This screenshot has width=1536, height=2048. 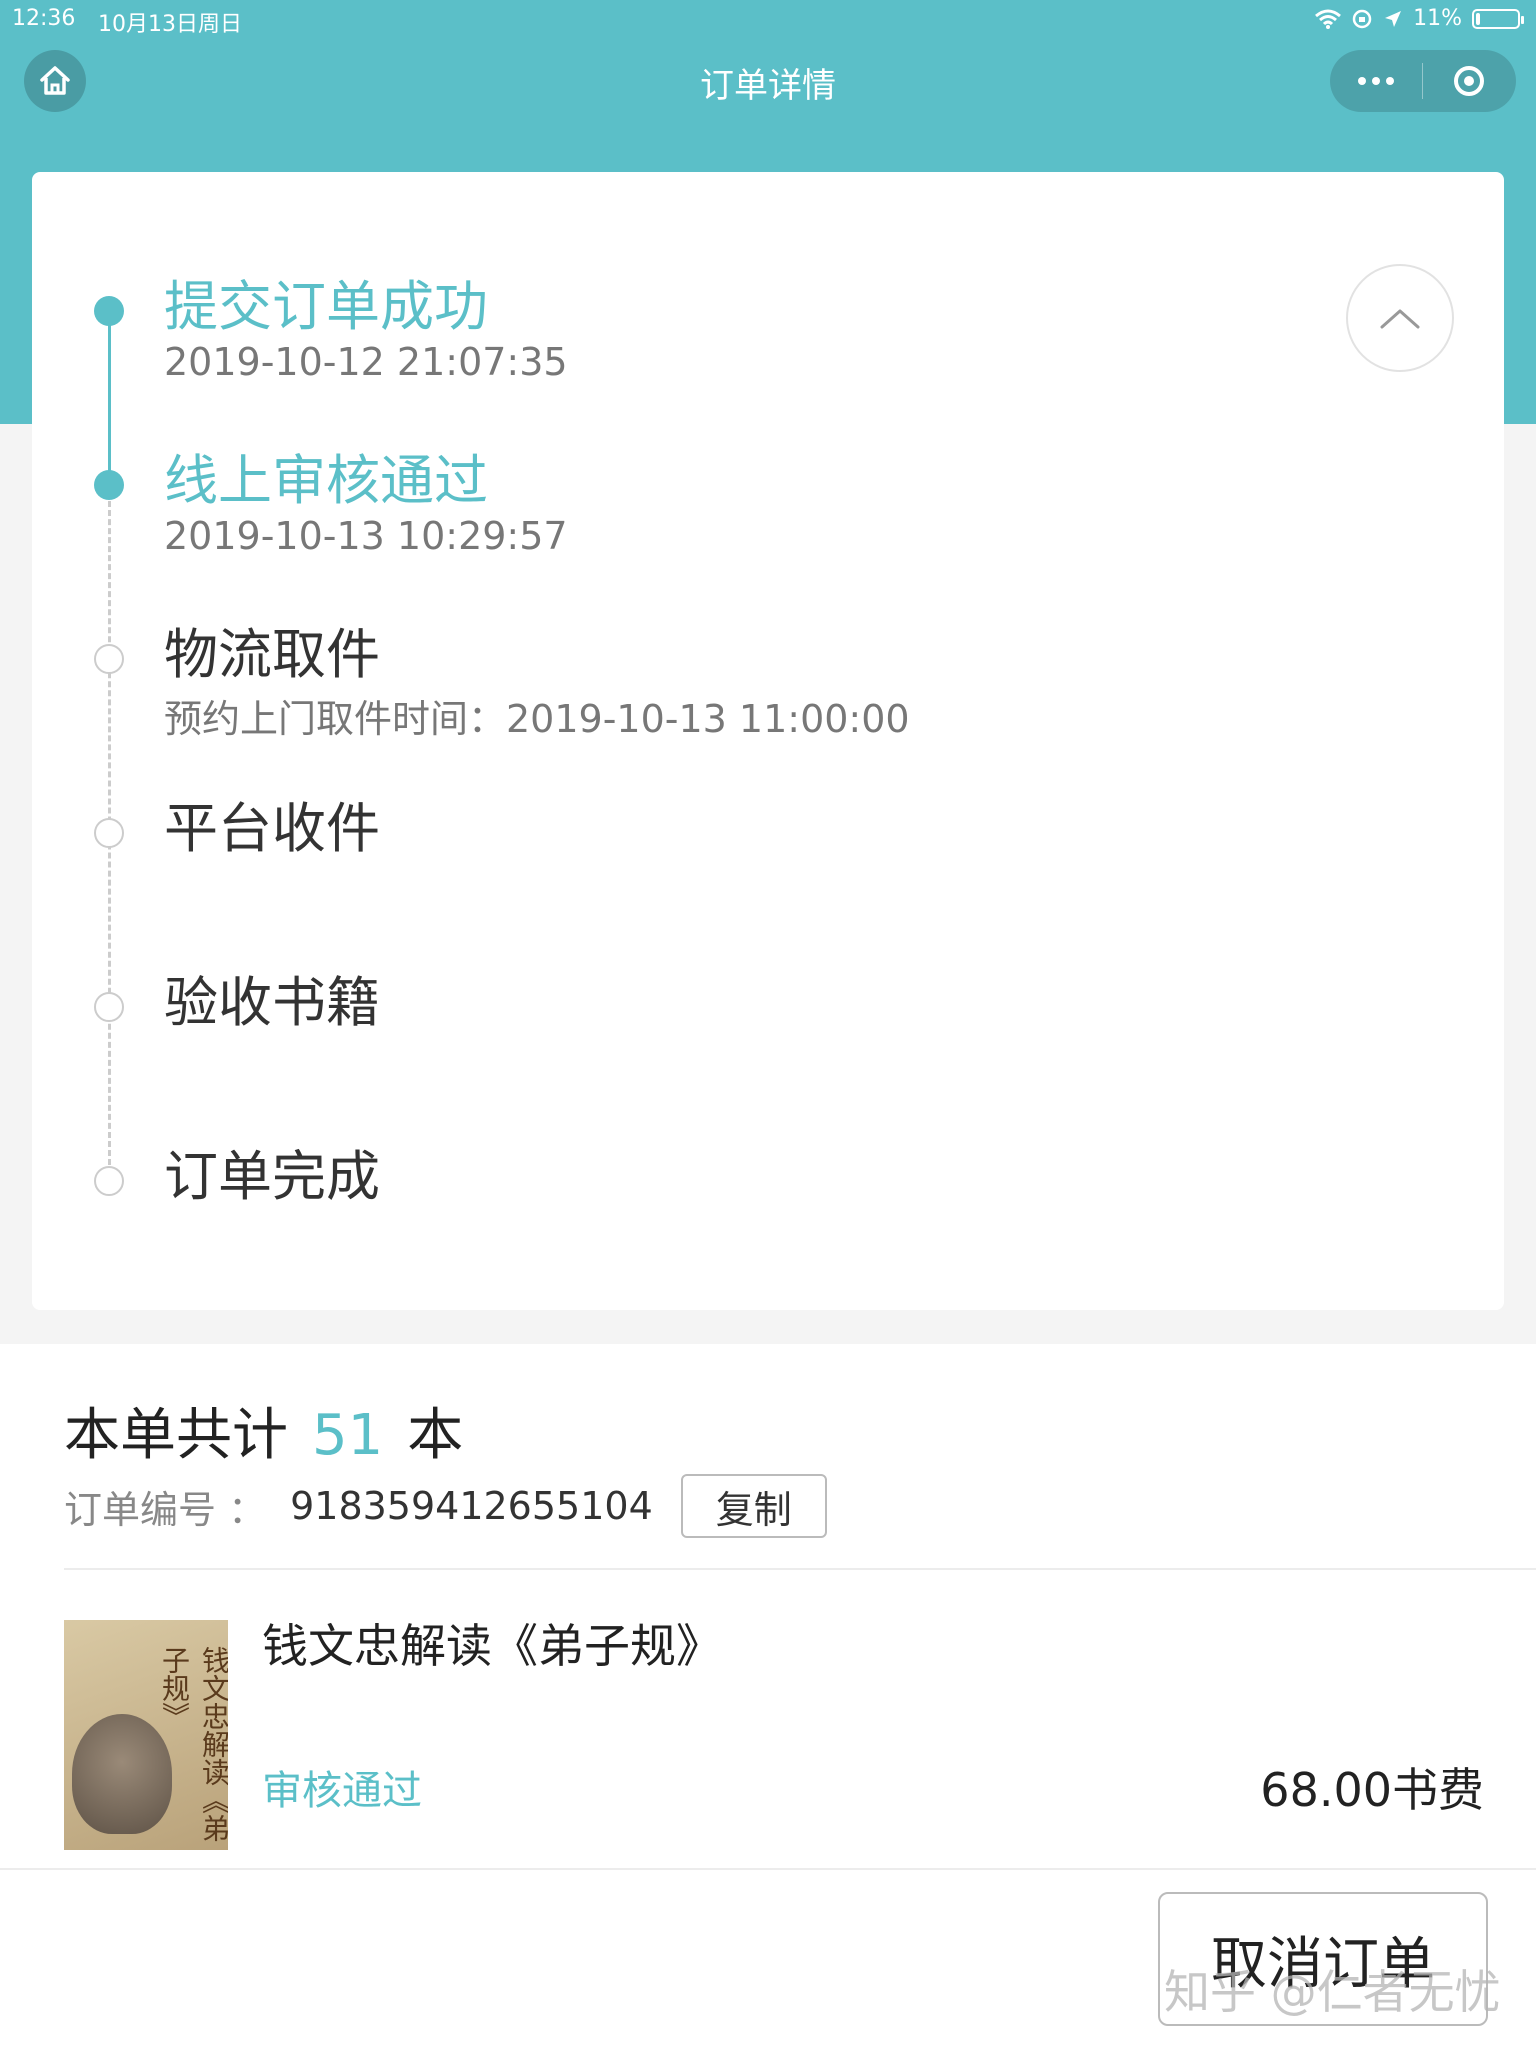 What do you see at coordinates (44, 18) in the screenshot?
I see `status-time: 12:36` at bounding box center [44, 18].